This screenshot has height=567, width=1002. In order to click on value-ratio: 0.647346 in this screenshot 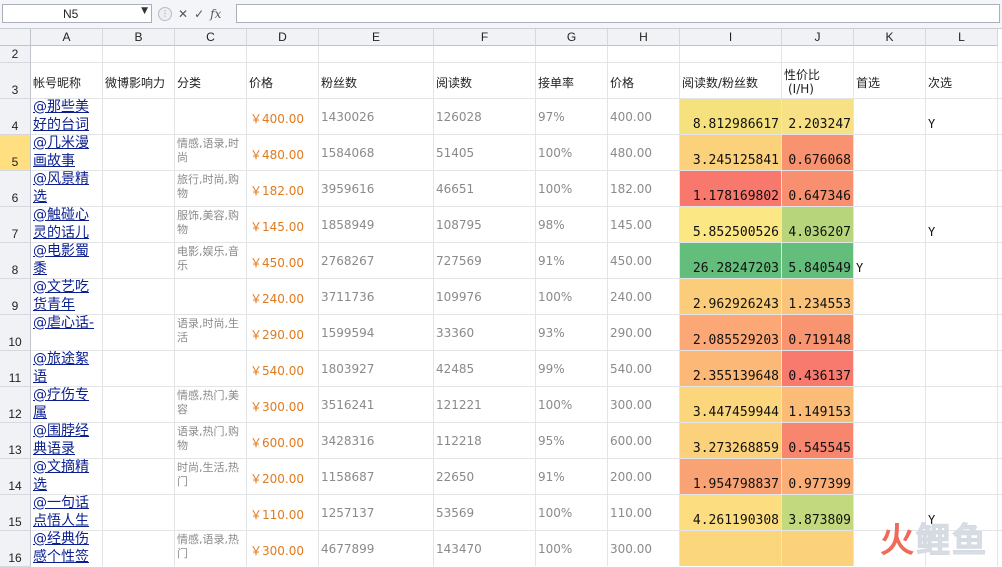, I will do `click(819, 196)`.